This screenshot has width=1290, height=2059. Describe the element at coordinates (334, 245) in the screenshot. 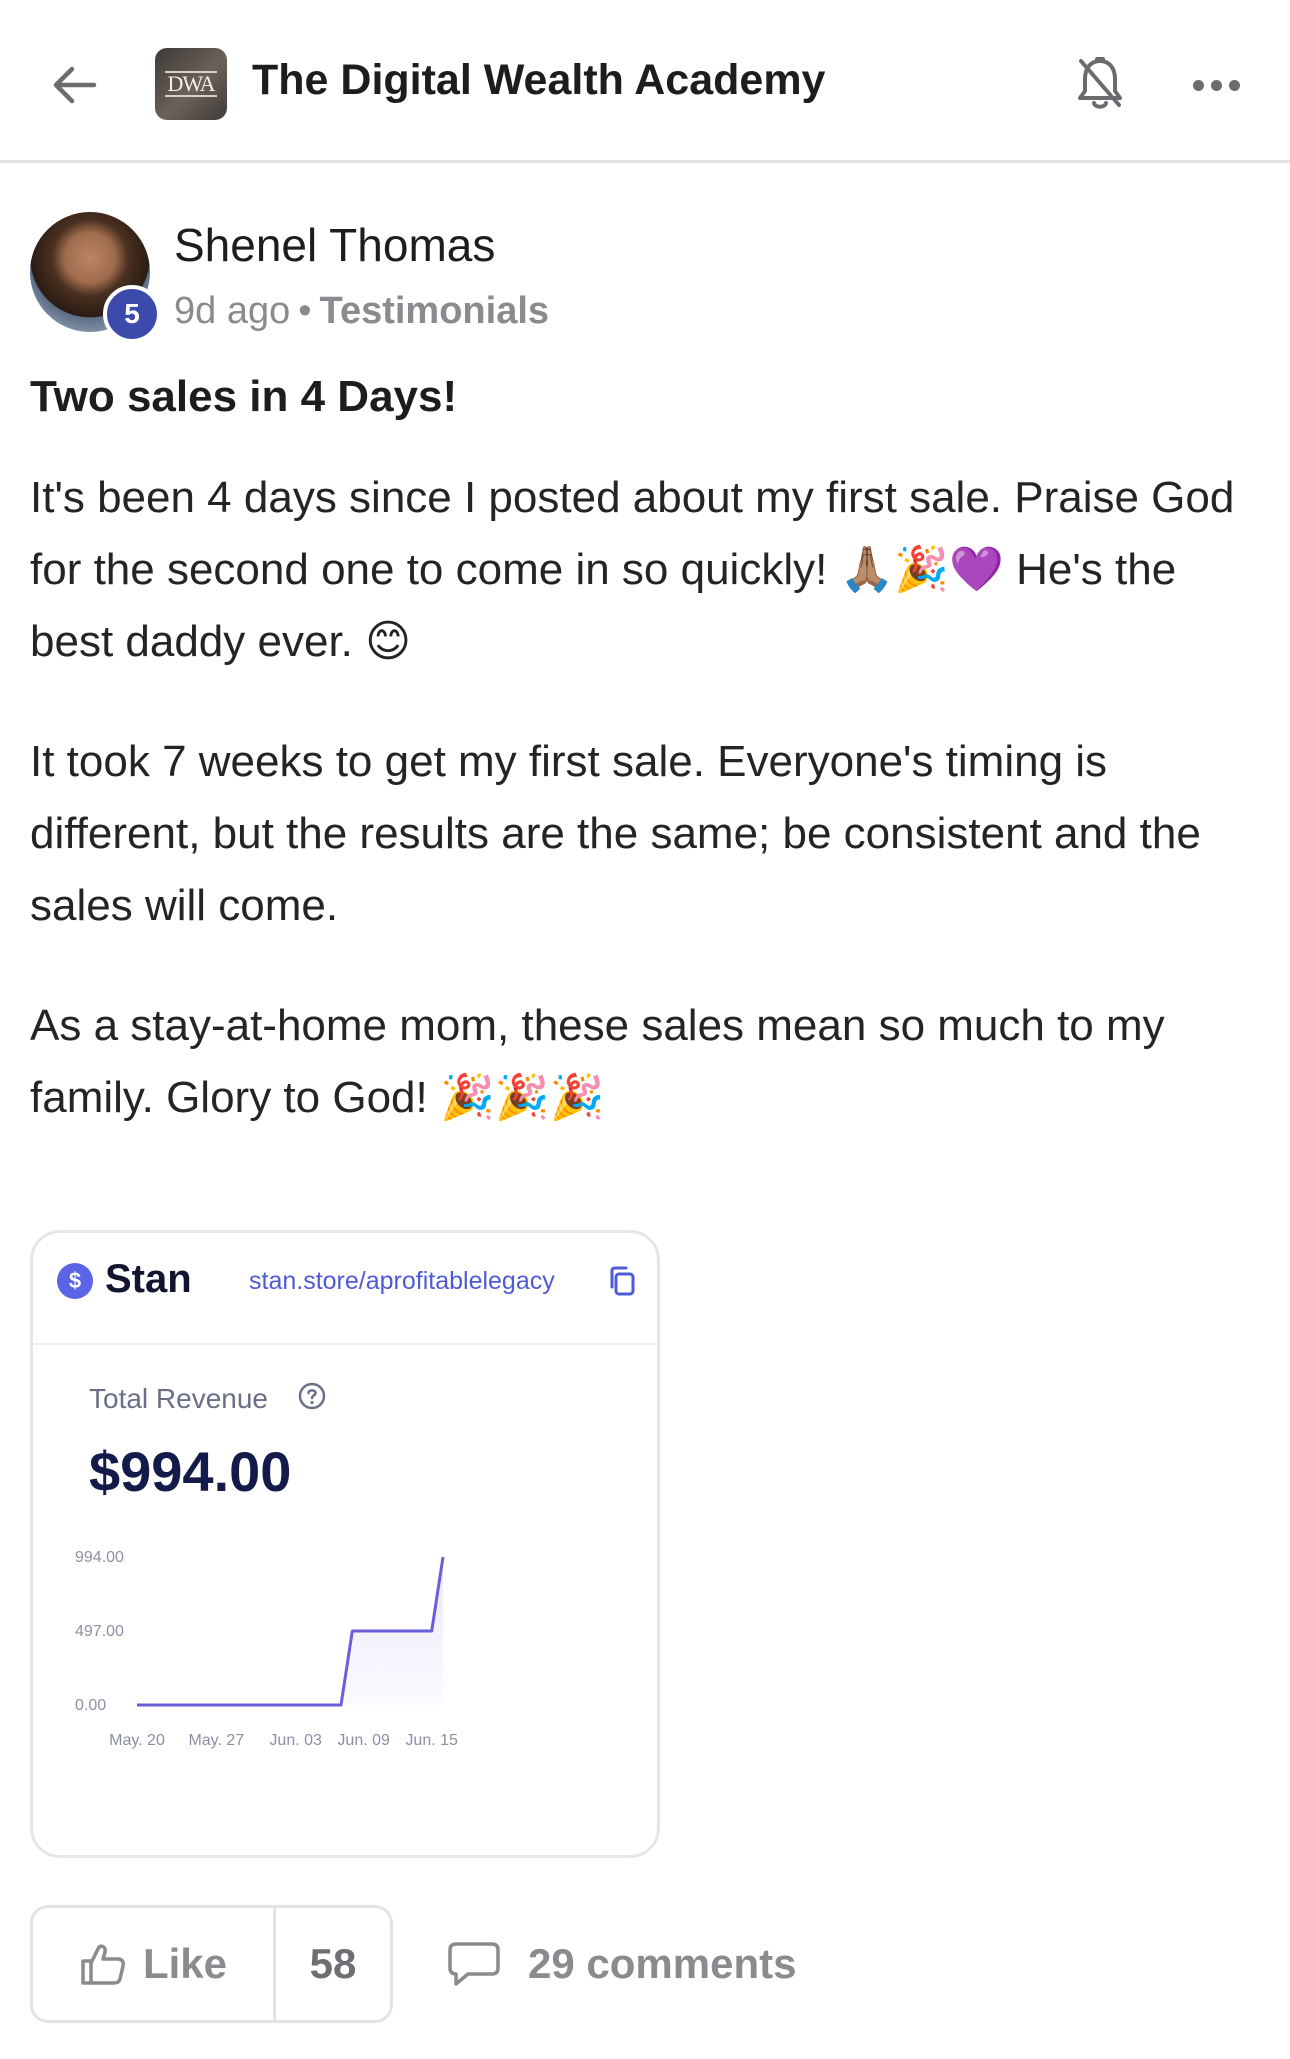

I see `author-name: Shenel Thomas` at that location.